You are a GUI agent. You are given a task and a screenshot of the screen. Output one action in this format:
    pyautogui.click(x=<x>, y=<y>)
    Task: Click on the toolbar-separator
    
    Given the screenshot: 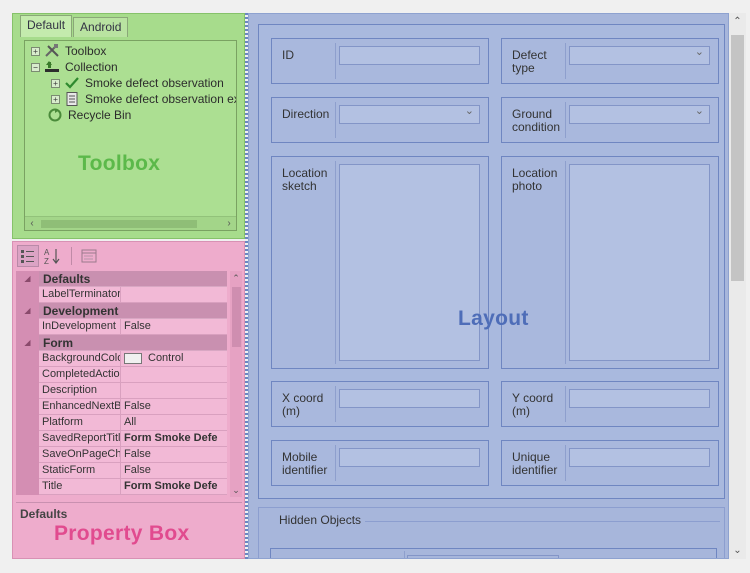 What is the action you would take?
    pyautogui.click(x=71, y=256)
    